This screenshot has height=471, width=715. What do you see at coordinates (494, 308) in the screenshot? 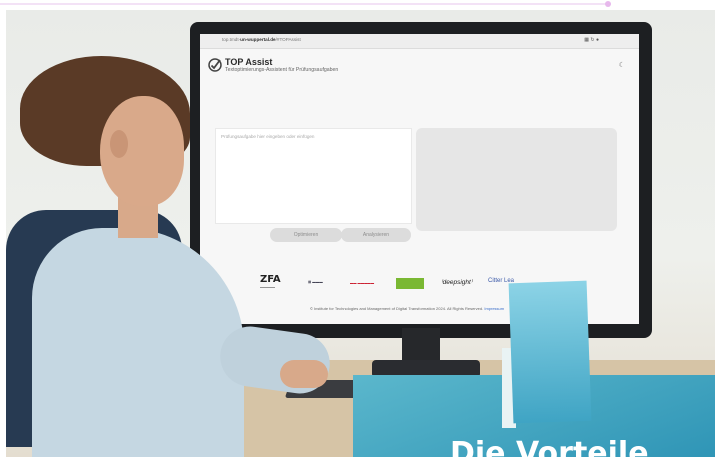
I see `imprint-link: Impressum` at bounding box center [494, 308].